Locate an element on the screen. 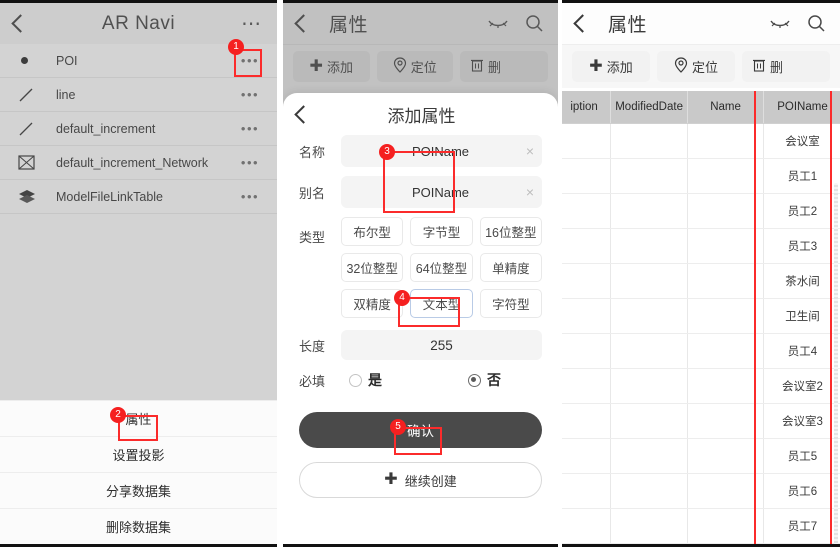  list-item: line ••• is located at coordinates (138, 95).